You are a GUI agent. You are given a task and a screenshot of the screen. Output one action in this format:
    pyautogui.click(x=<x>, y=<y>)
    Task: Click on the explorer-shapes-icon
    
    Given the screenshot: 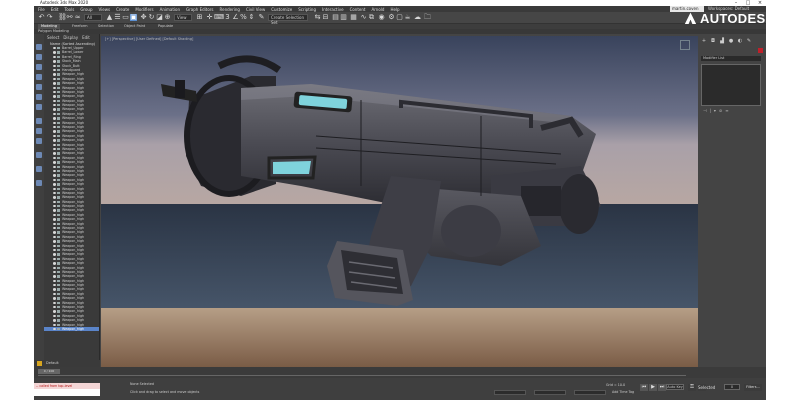 What is the action you would take?
    pyautogui.click(x=39, y=67)
    